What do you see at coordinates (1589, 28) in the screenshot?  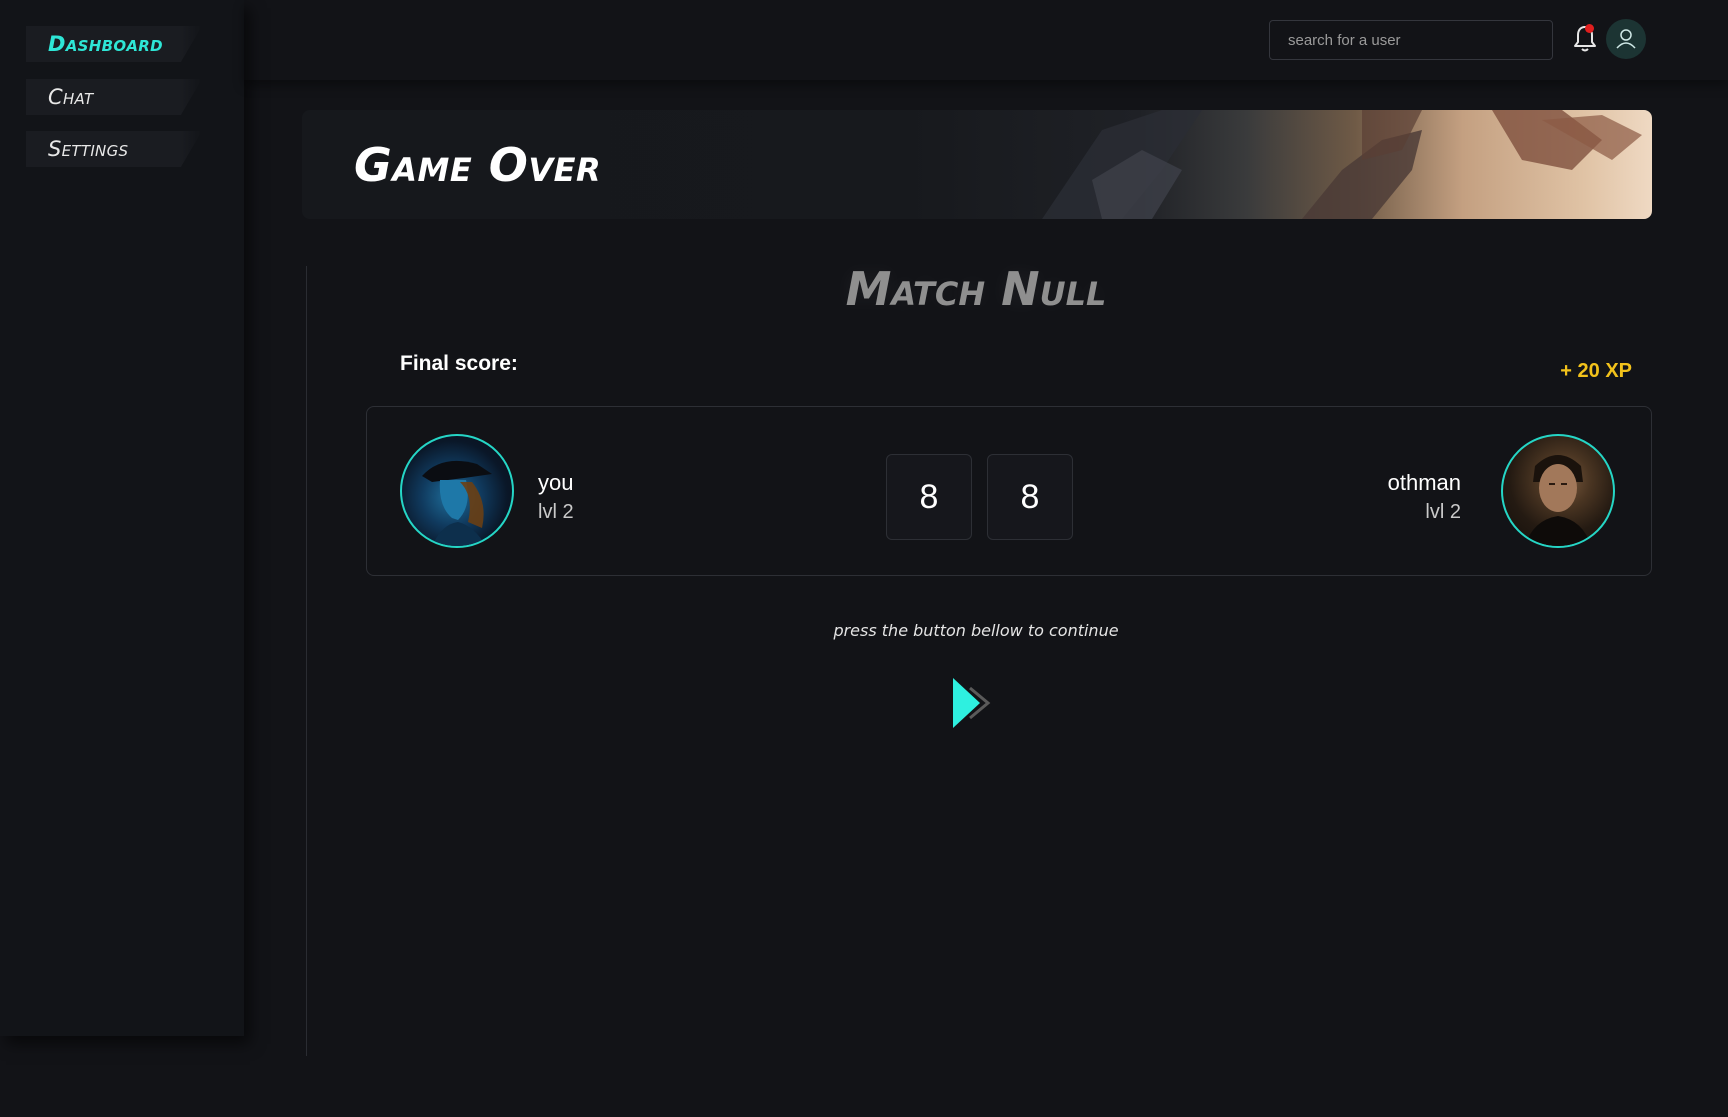 I see `notification-badge` at bounding box center [1589, 28].